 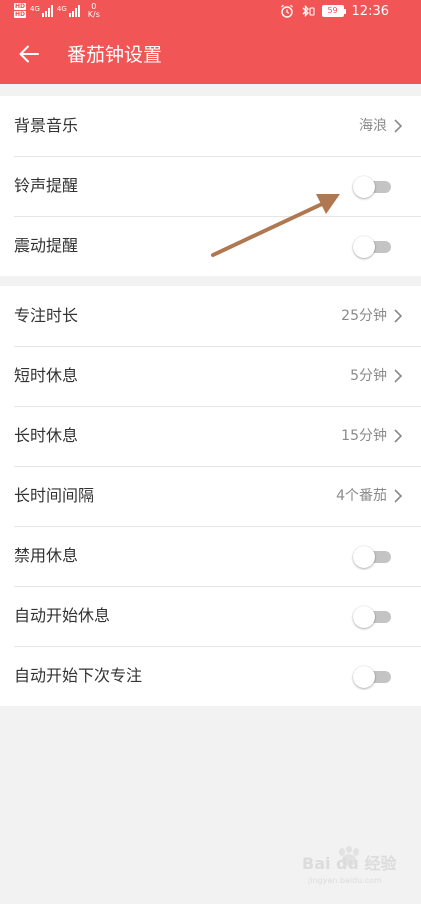 I want to click on watermark-brand: Bai du 经验, so click(x=349, y=863).